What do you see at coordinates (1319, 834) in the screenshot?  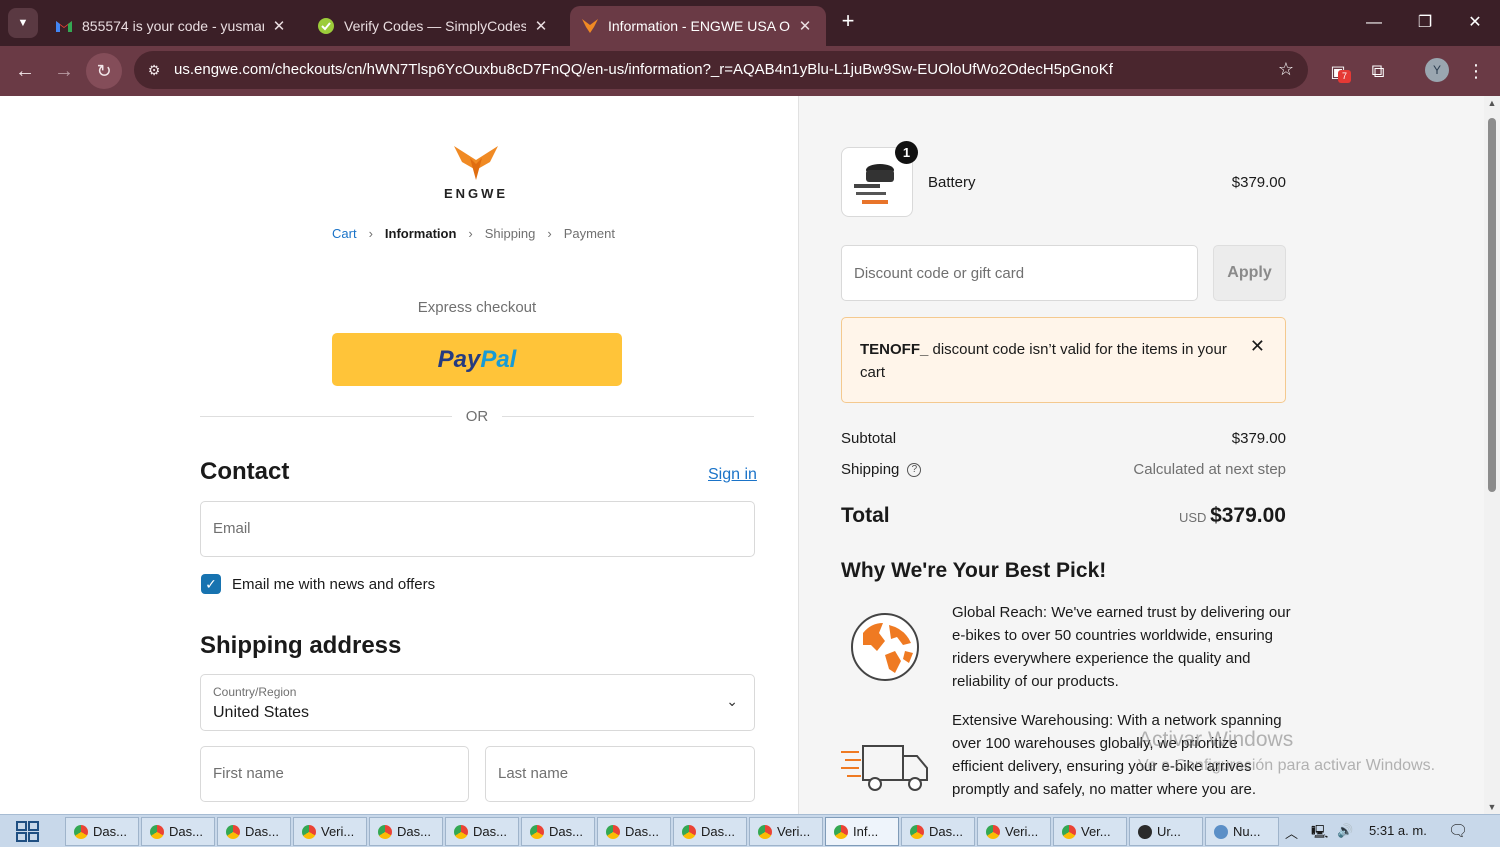 I see `network-icon: 🖳` at bounding box center [1319, 834].